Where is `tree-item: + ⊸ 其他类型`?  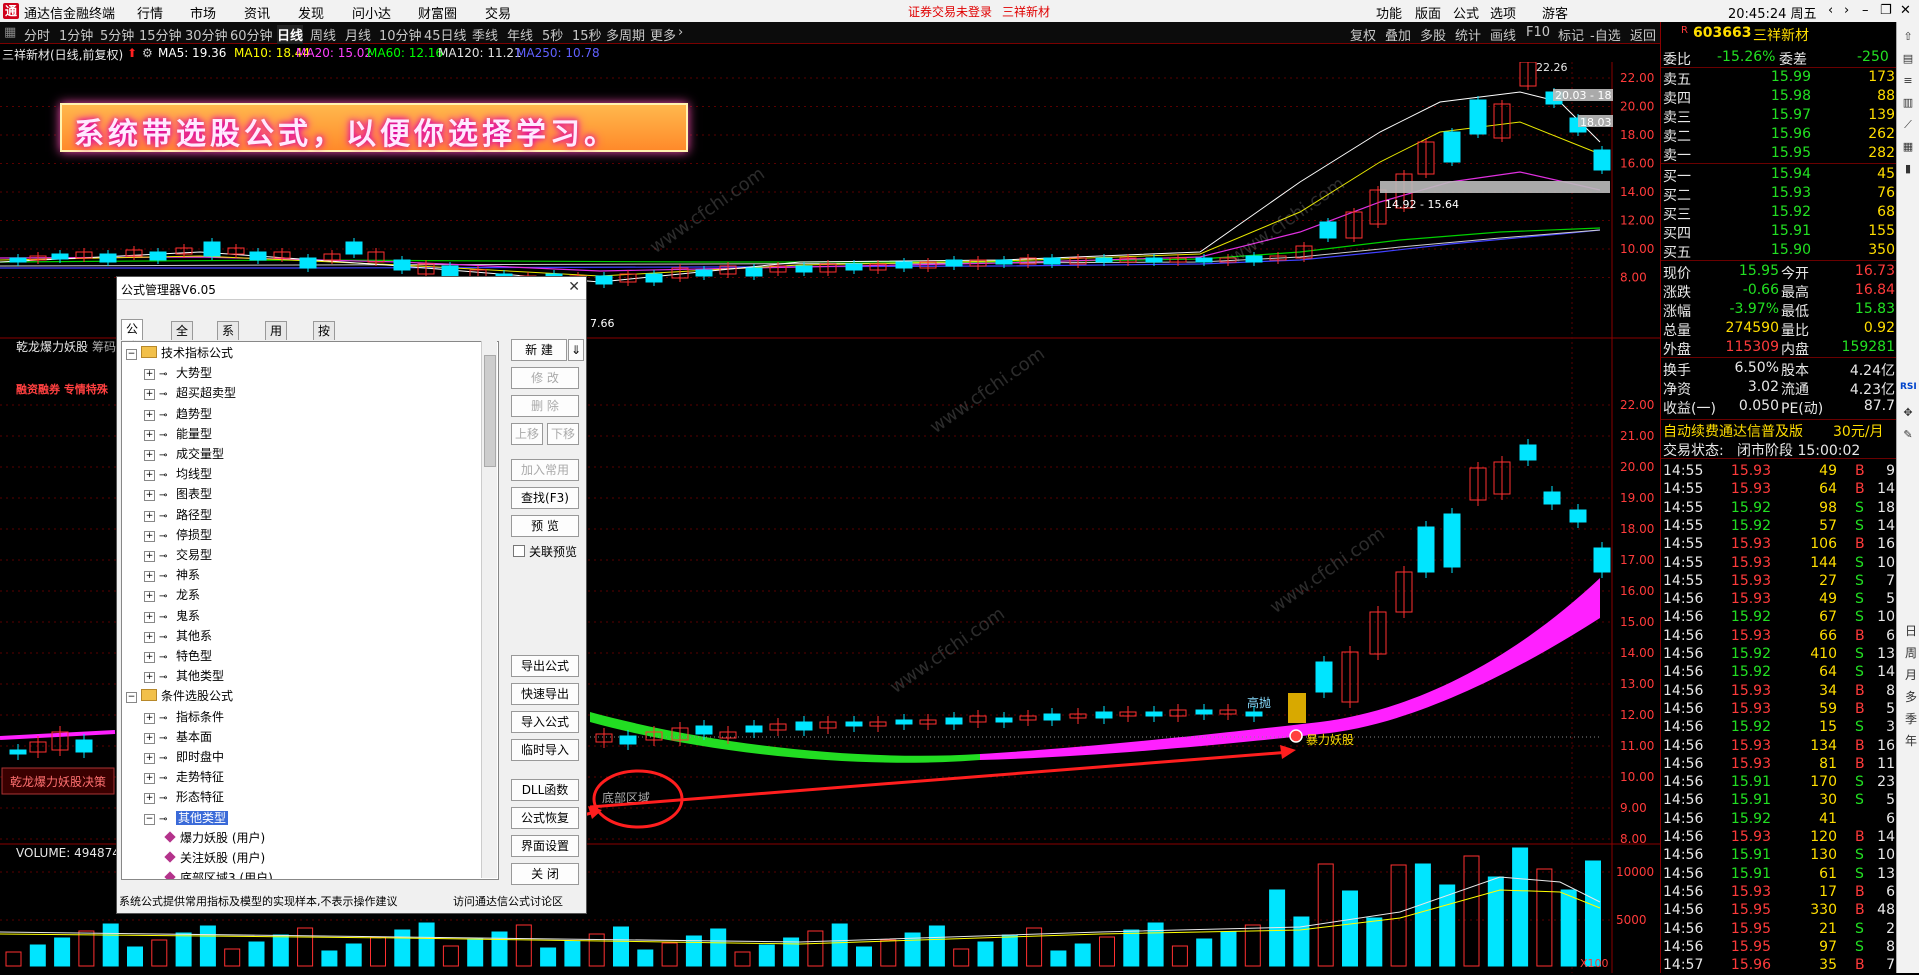
tree-item: + ⊸ 其他类型 is located at coordinates (184, 676).